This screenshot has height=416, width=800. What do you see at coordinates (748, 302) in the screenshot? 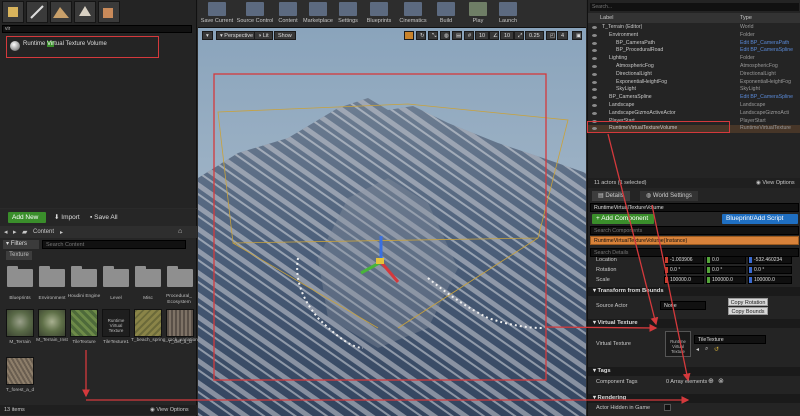
I see `copy-rotation-button: Copy Rotation` at bounding box center [748, 302].